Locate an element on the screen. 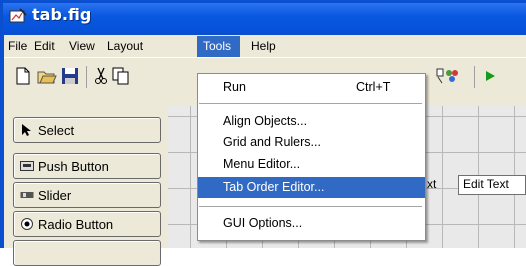 The height and width of the screenshot is (266, 526). palette-next-item is located at coordinates (87, 253).